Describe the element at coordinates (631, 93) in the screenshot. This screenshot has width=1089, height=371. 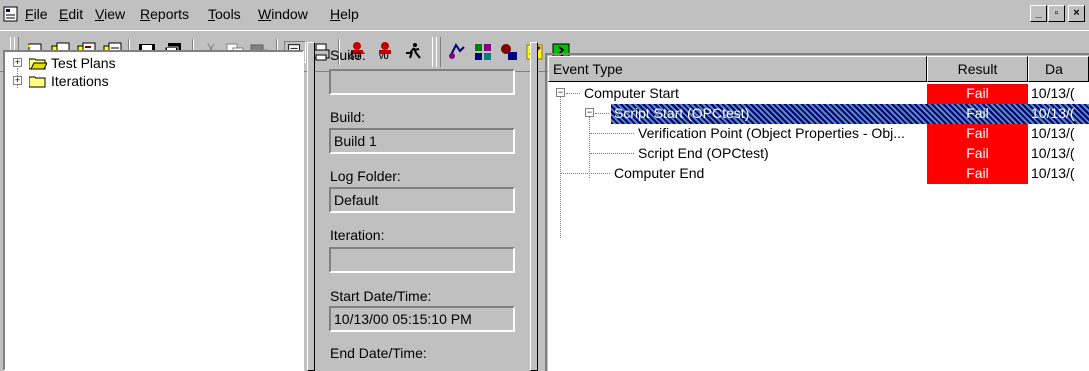
I see `event-type-cell: Computer Start` at that location.